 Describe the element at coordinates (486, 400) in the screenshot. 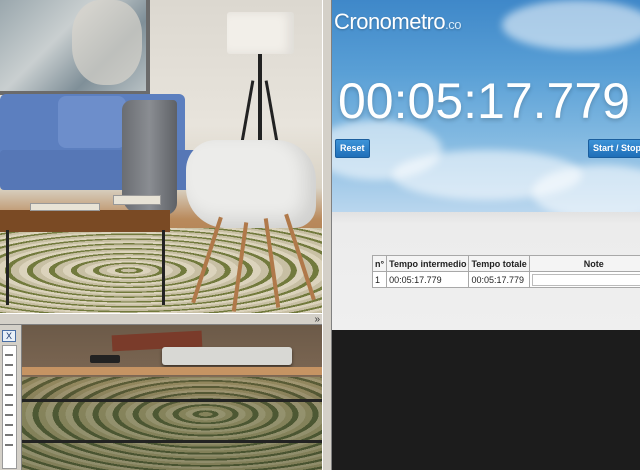

I see `empty-area` at that location.